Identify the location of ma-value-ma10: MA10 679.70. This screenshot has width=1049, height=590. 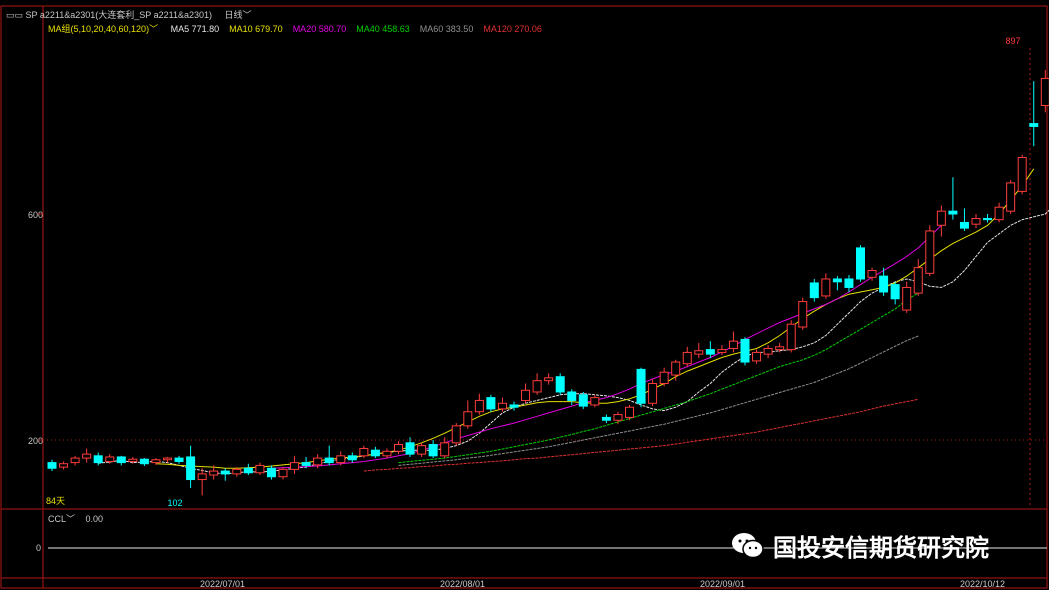
(256, 29).